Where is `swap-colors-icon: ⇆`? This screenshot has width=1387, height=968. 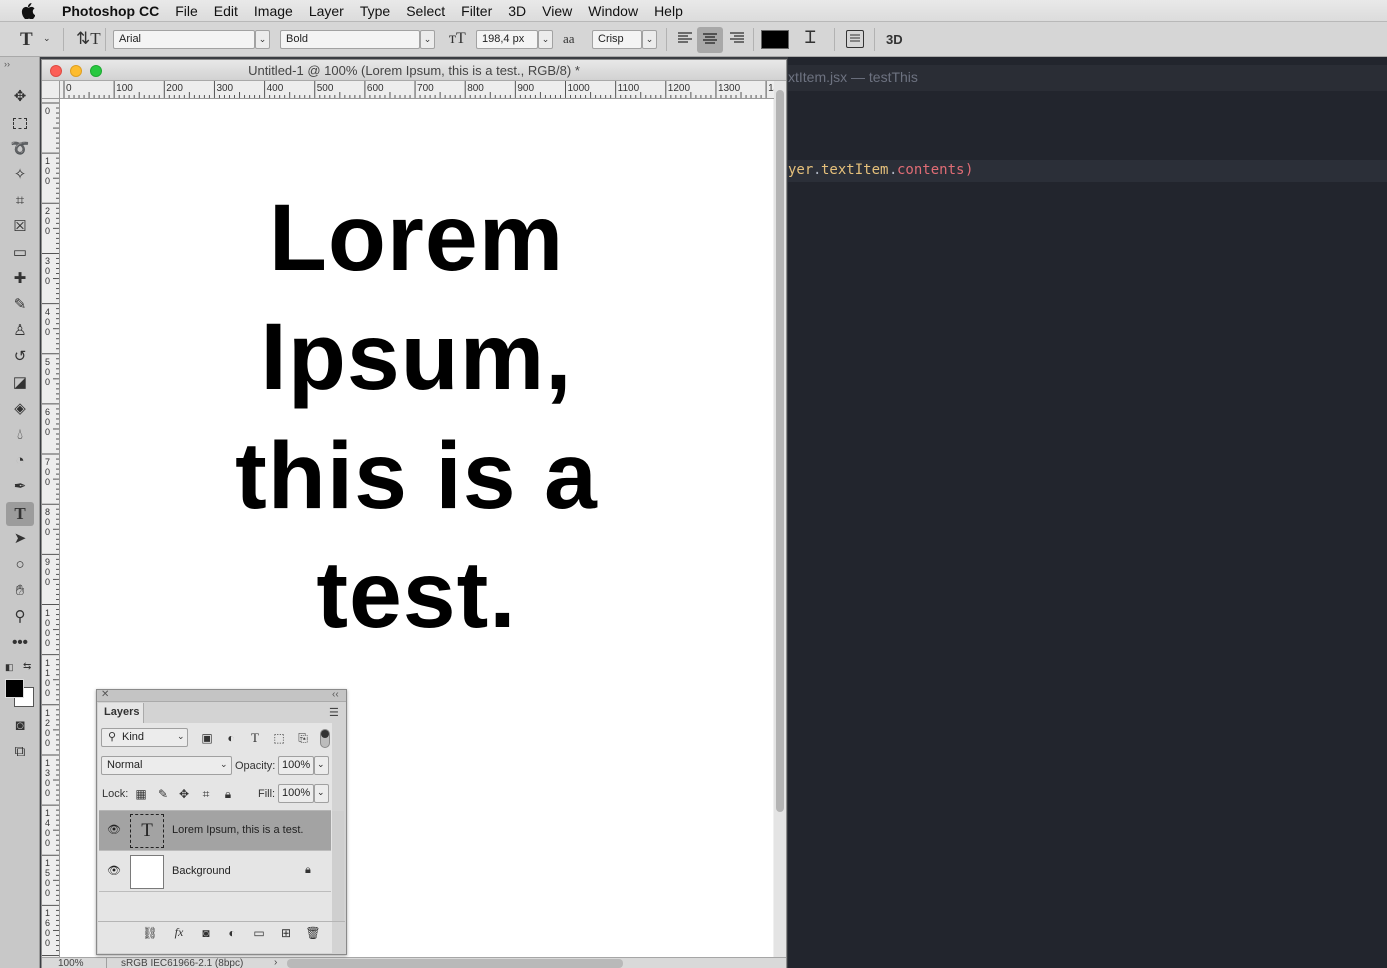
swap-colors-icon: ⇆ is located at coordinates (27, 666).